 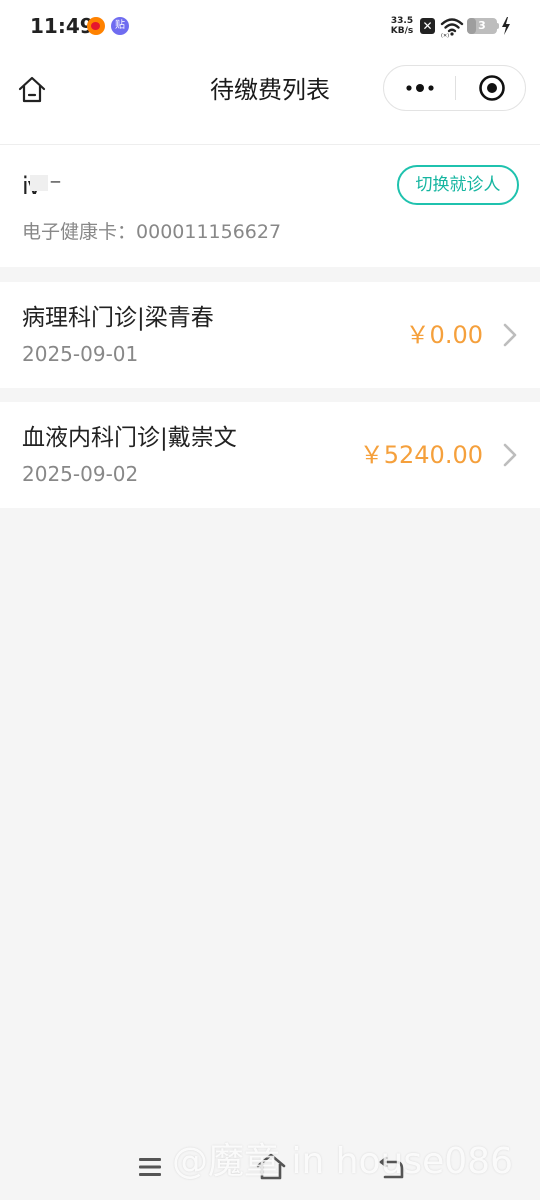 What do you see at coordinates (118, 318) in the screenshot?
I see `bill-title: 病理科门诊|梁青春` at bounding box center [118, 318].